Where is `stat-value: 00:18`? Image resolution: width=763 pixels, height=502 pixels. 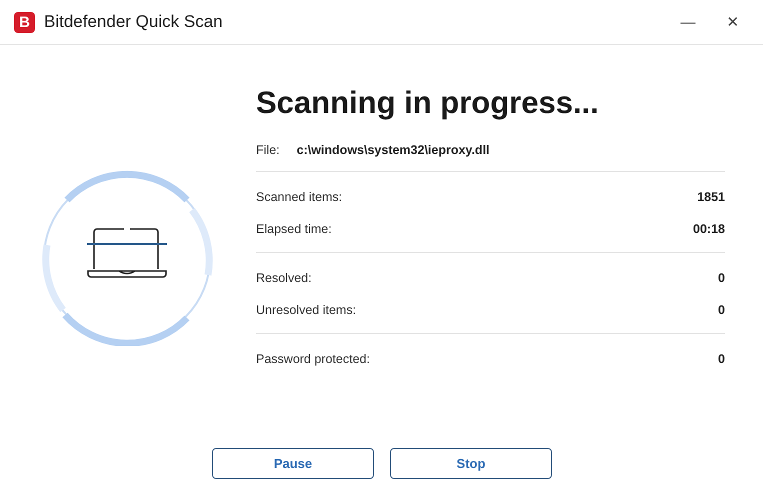 stat-value: 00:18 is located at coordinates (709, 229).